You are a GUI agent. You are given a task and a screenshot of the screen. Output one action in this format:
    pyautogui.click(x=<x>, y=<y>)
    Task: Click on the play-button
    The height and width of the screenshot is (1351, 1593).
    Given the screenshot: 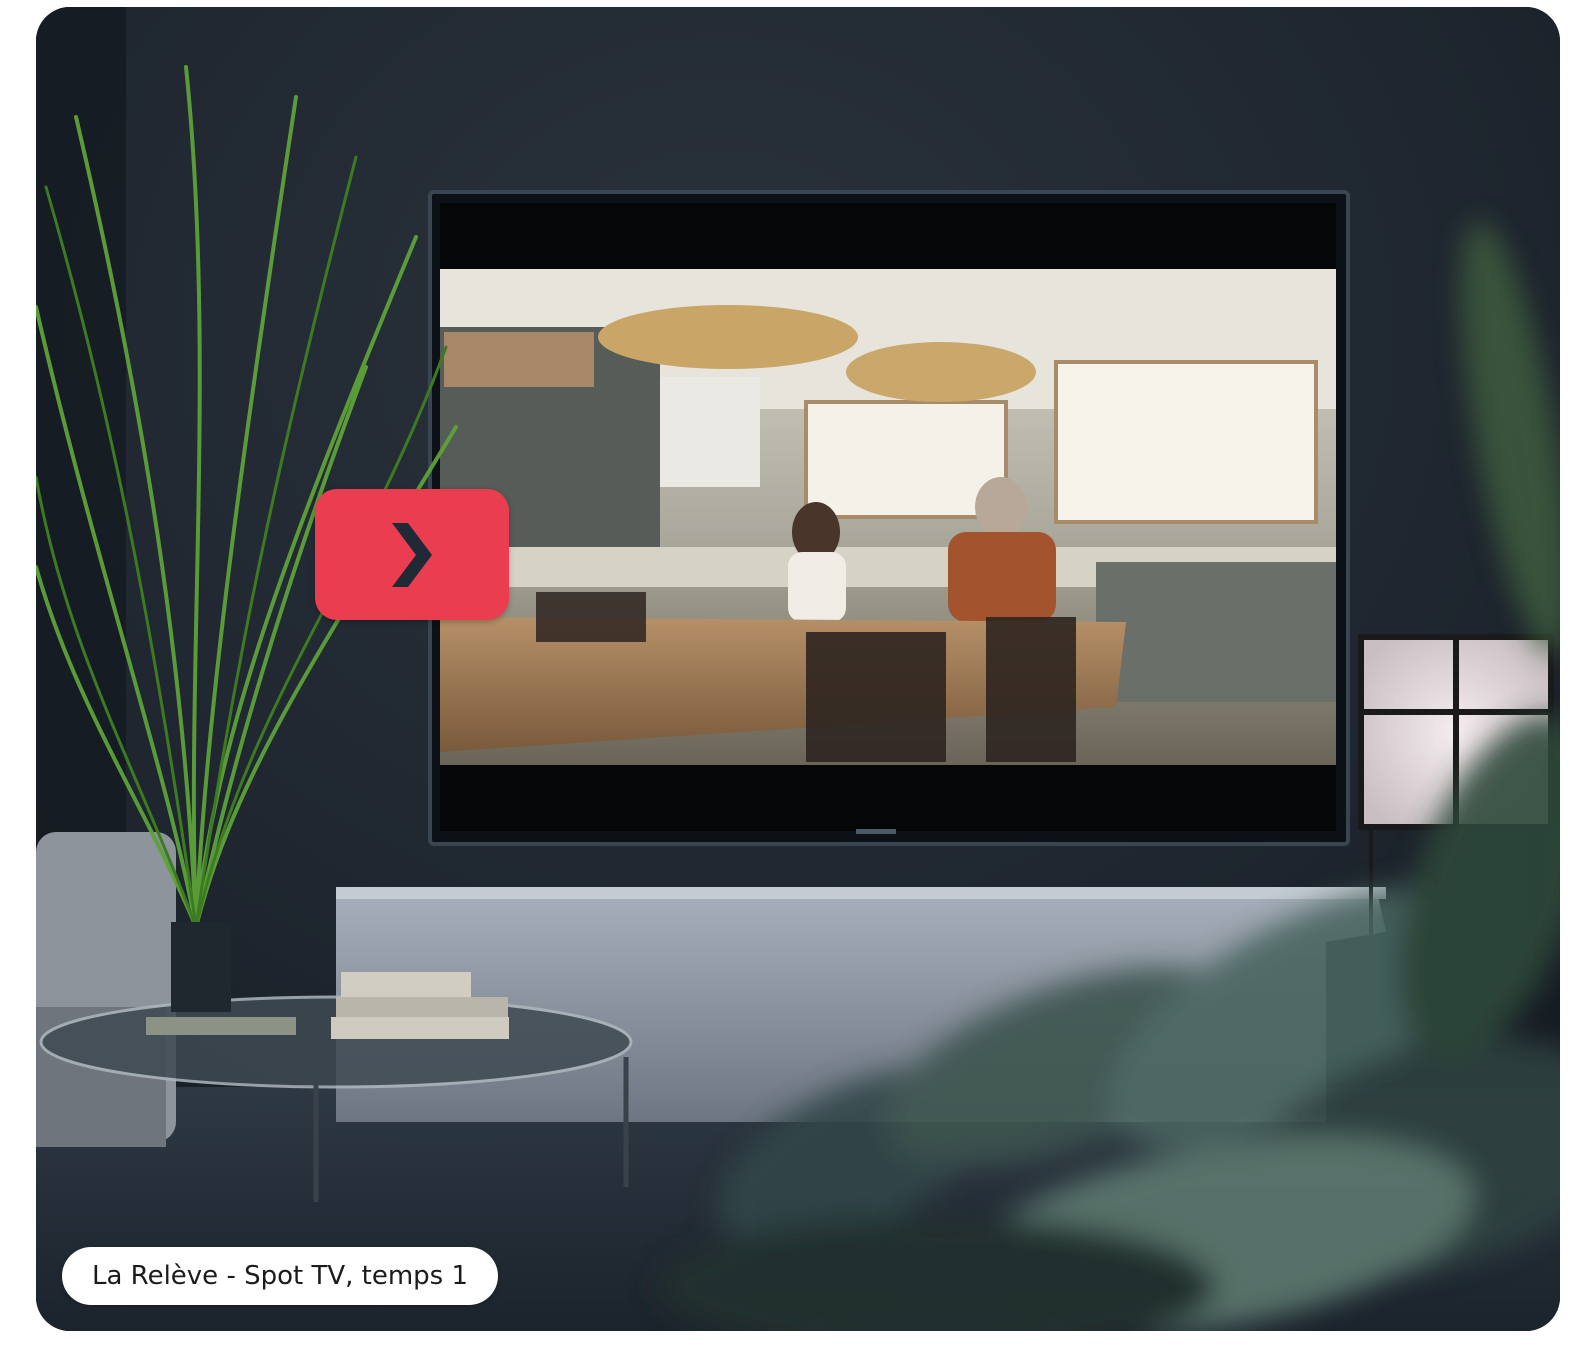 What is the action you would take?
    pyautogui.click(x=412, y=554)
    